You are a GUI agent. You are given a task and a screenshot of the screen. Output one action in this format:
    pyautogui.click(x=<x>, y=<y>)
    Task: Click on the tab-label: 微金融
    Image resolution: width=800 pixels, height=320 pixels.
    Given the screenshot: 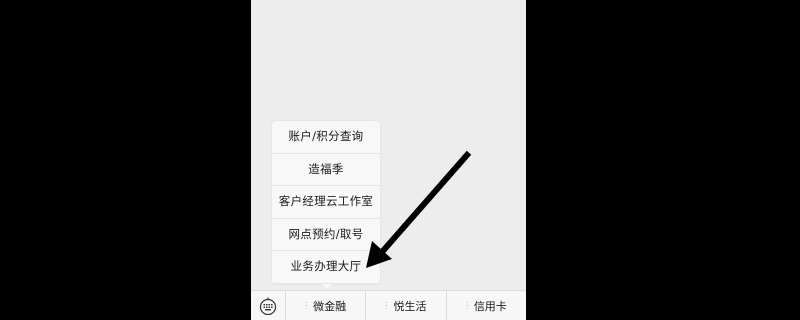 What is the action you would take?
    pyautogui.click(x=330, y=306)
    